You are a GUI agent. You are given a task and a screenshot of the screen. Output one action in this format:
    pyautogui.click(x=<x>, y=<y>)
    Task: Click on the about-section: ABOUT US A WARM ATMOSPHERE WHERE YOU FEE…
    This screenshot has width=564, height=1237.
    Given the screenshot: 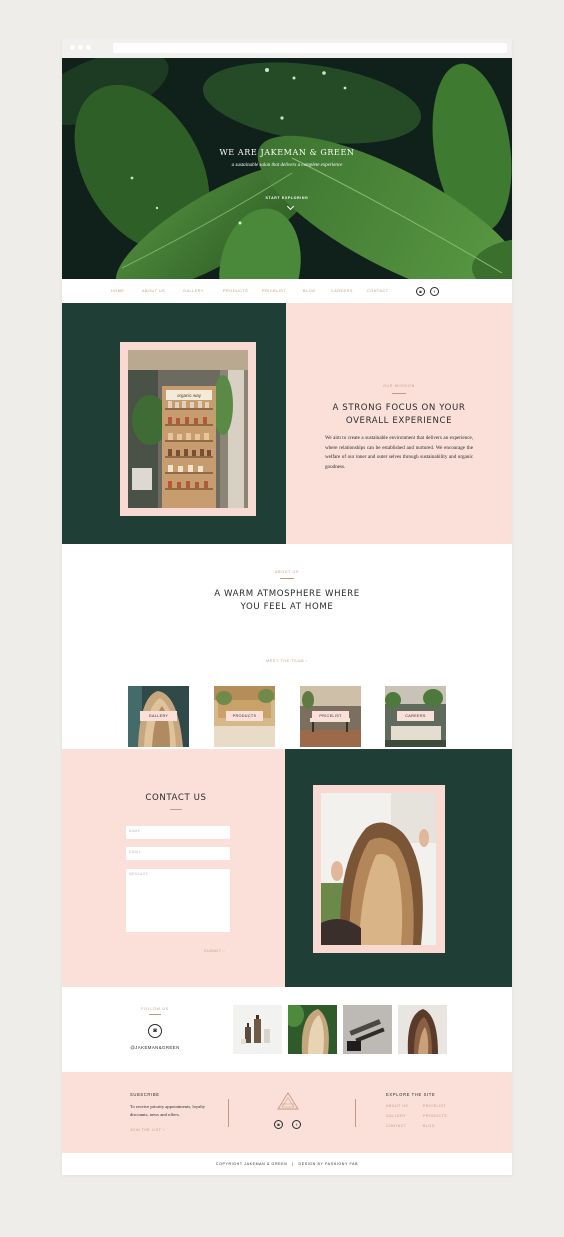 What is the action you would take?
    pyautogui.click(x=287, y=646)
    